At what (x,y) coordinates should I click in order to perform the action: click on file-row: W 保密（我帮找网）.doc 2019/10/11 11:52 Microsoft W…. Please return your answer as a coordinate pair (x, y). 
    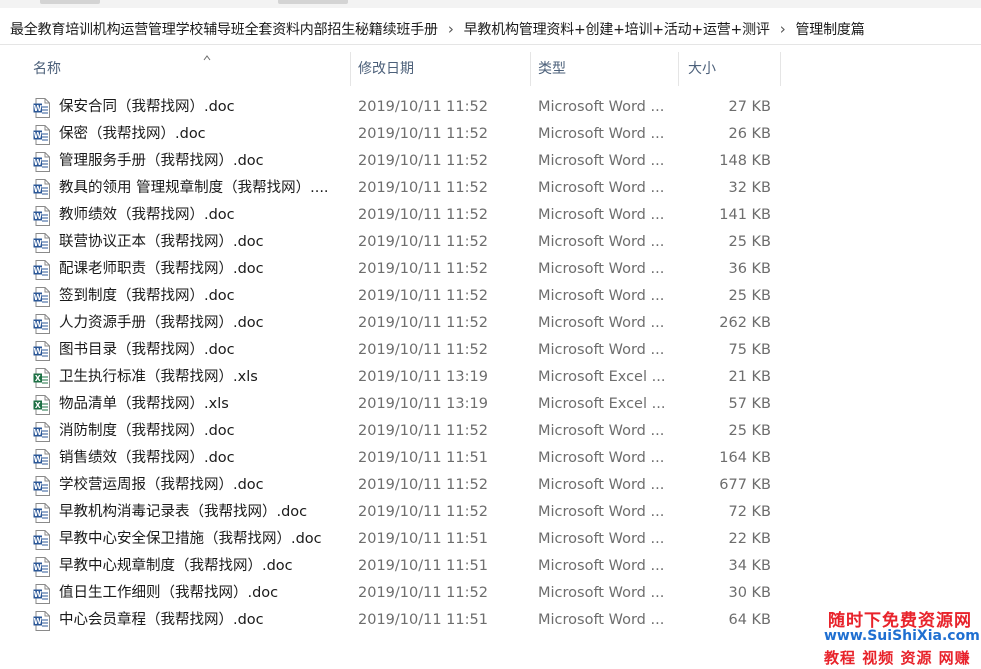
    Looking at the image, I should click on (490, 134).